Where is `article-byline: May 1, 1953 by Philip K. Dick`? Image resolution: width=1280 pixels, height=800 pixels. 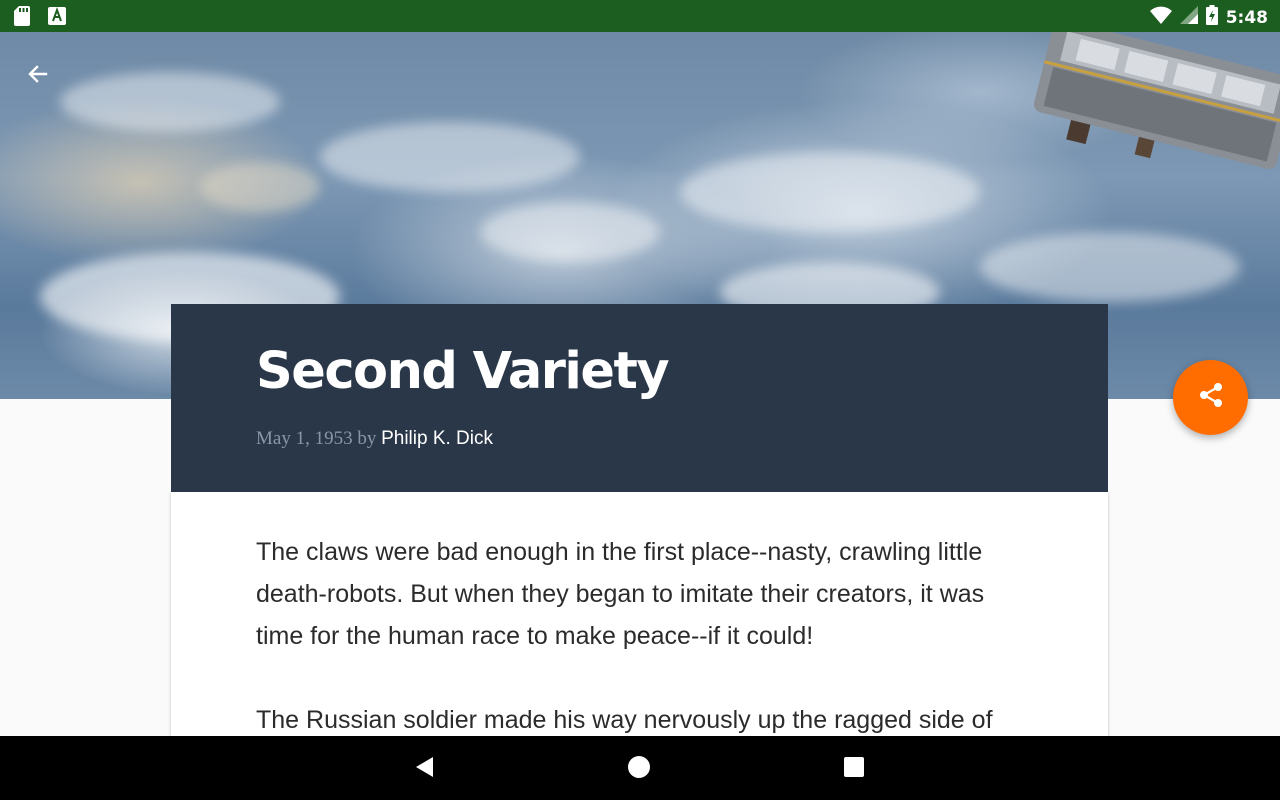
article-byline: May 1, 1953 by Philip K. Dick is located at coordinates (374, 439).